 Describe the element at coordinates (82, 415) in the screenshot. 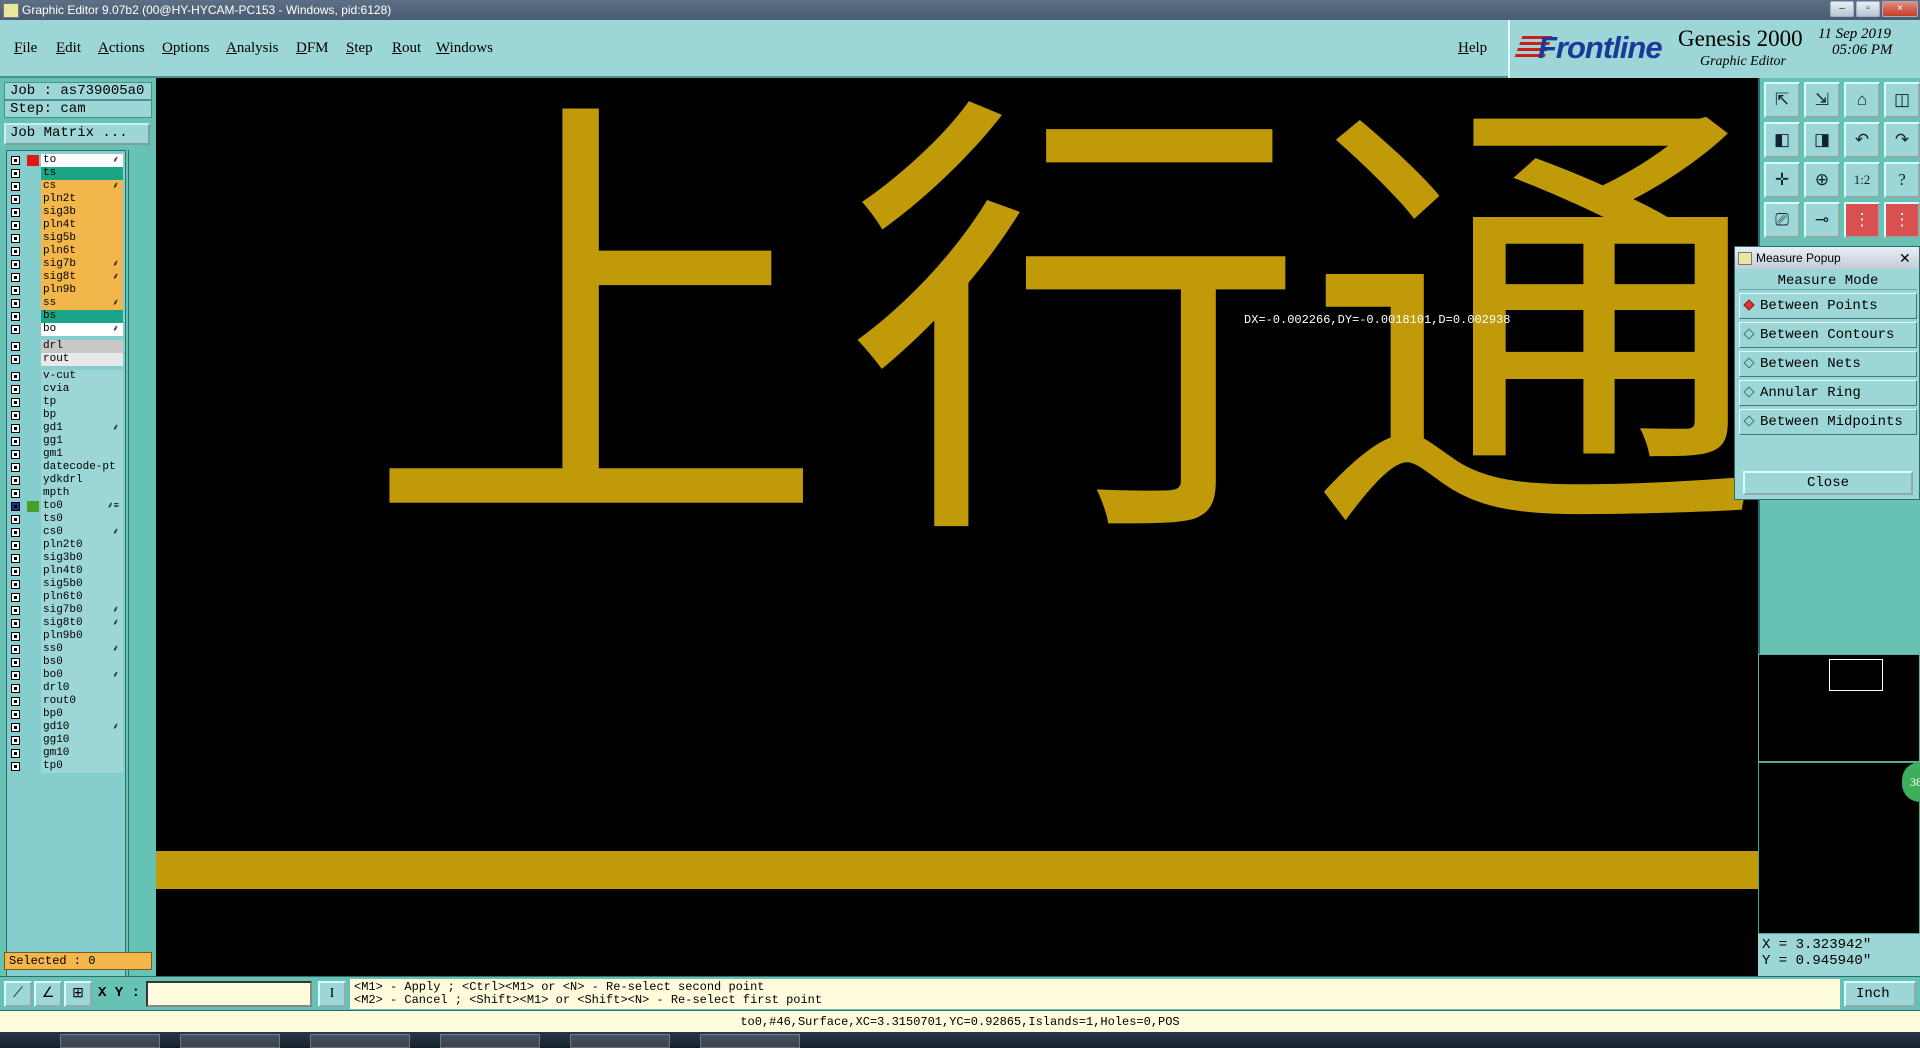

I see `layer-name: bp` at that location.